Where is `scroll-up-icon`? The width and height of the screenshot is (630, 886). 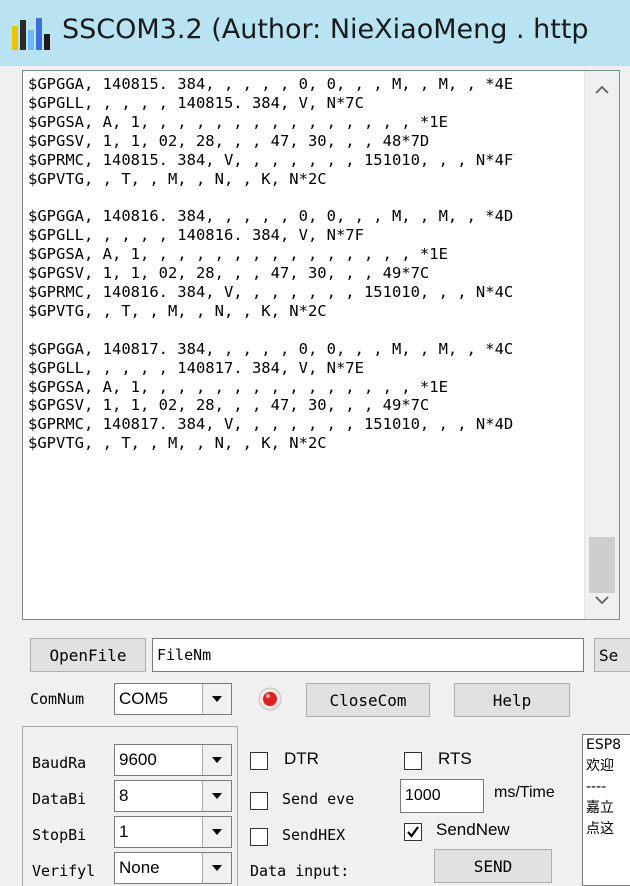 scroll-up-icon is located at coordinates (602, 90).